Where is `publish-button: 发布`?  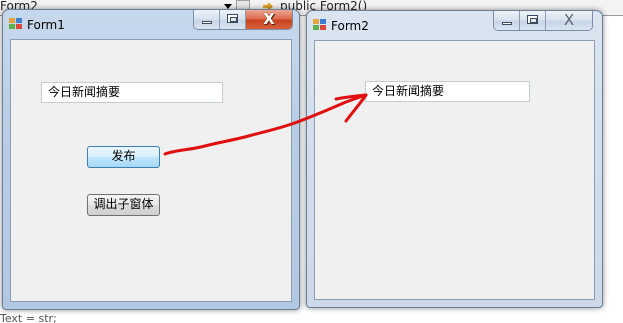 publish-button: 发布 is located at coordinates (123, 157).